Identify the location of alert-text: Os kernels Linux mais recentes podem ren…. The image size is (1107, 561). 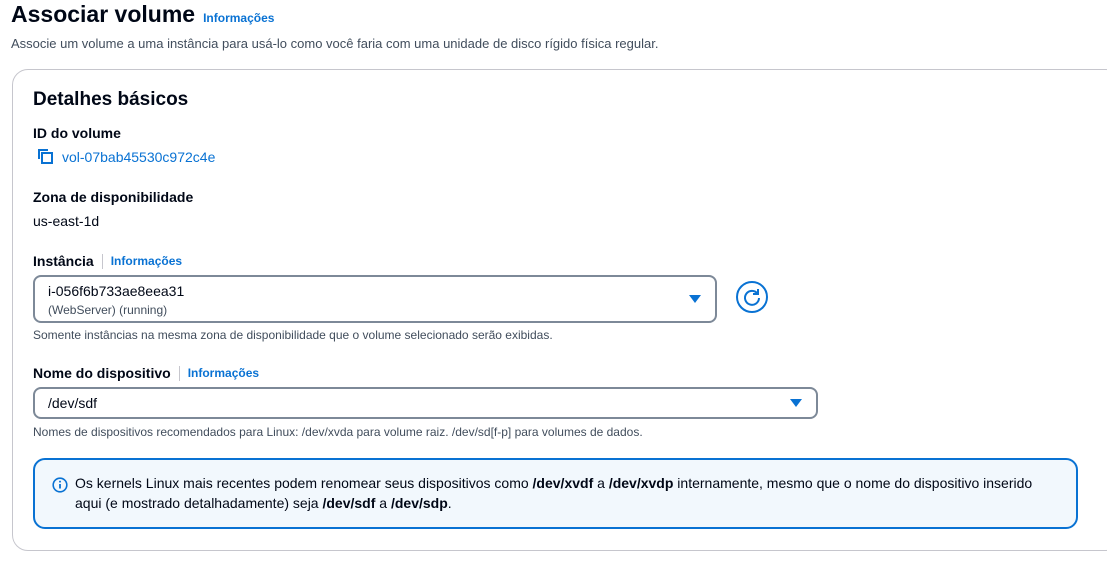
(555, 493).